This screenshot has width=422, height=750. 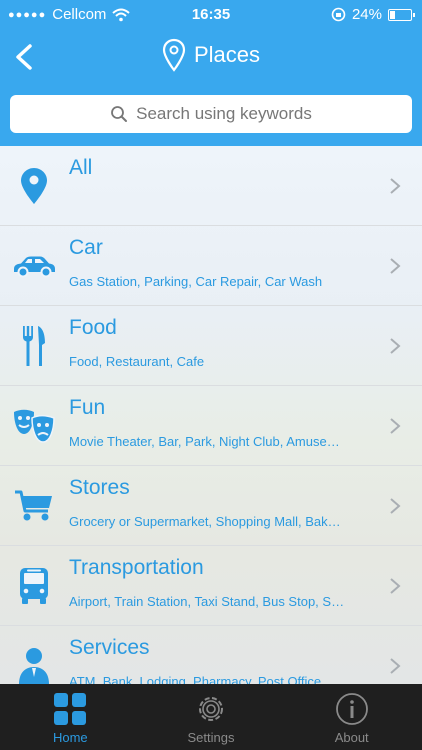 What do you see at coordinates (34, 426) in the screenshot?
I see `theater-masks-icon` at bounding box center [34, 426].